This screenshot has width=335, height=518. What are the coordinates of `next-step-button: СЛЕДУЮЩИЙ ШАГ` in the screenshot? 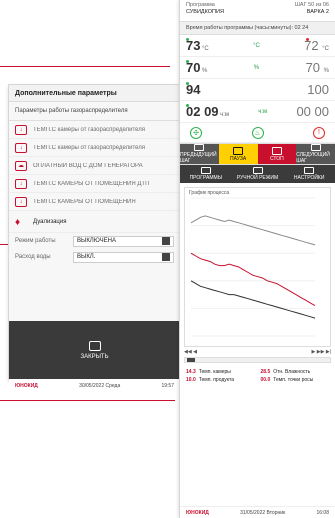 It's located at (315, 154).